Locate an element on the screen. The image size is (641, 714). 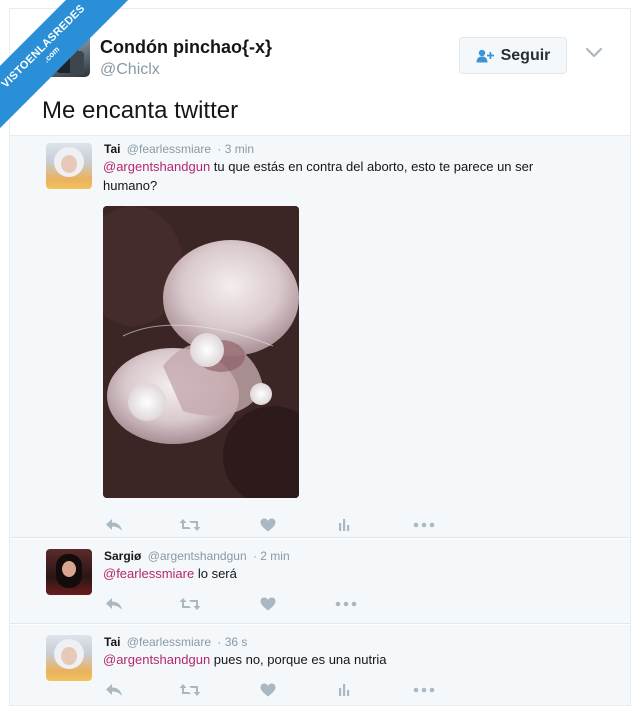
attached-photo is located at coordinates (201, 352).